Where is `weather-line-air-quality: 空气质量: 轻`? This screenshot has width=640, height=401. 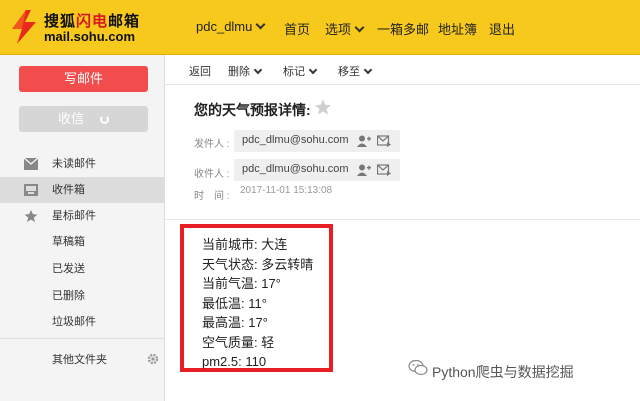
weather-line-air-quality: 空气质量: 轻 is located at coordinates (238, 342).